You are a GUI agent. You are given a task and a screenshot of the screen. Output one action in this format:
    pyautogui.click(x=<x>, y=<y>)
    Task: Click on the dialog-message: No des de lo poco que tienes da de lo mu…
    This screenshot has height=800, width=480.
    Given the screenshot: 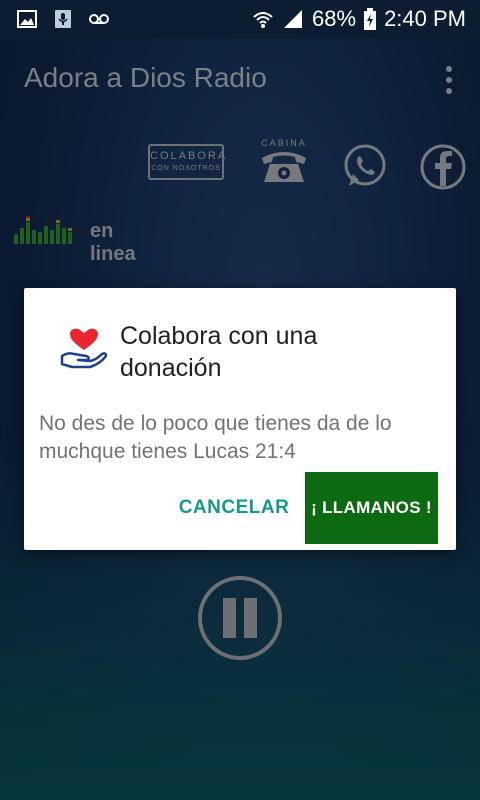 What is the action you would take?
    pyautogui.click(x=215, y=437)
    